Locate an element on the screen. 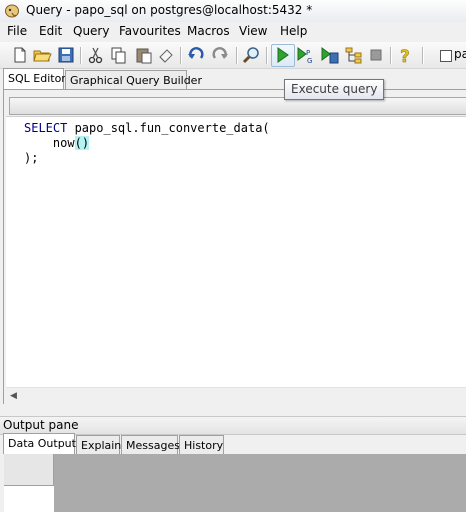 This screenshot has height=512, width=466. tab-messages: Messages is located at coordinates (150, 444).